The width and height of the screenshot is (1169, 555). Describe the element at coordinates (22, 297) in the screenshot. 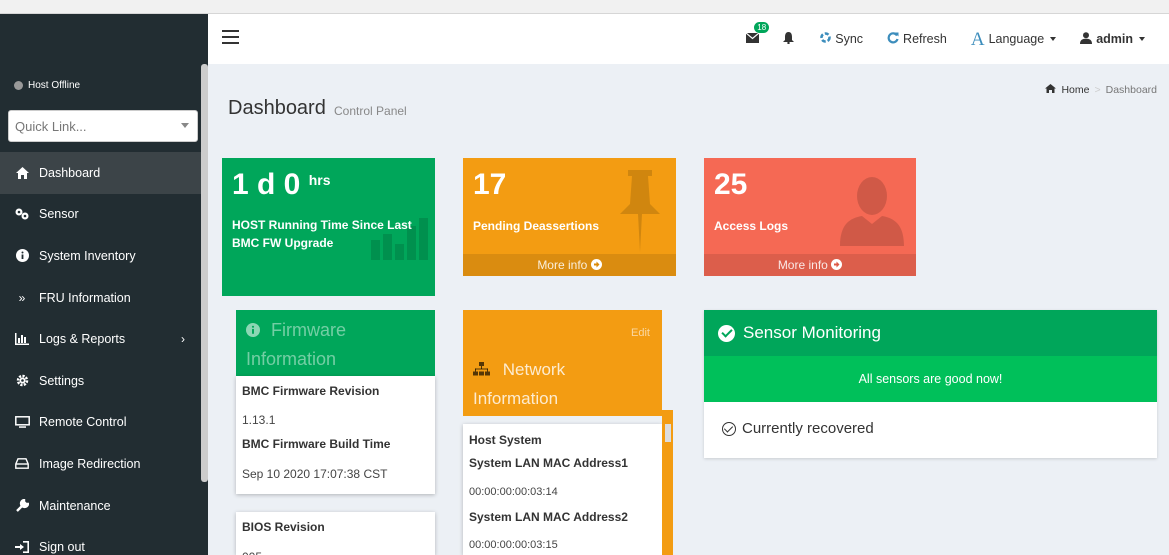

I see `chevron-right-icon: »` at that location.